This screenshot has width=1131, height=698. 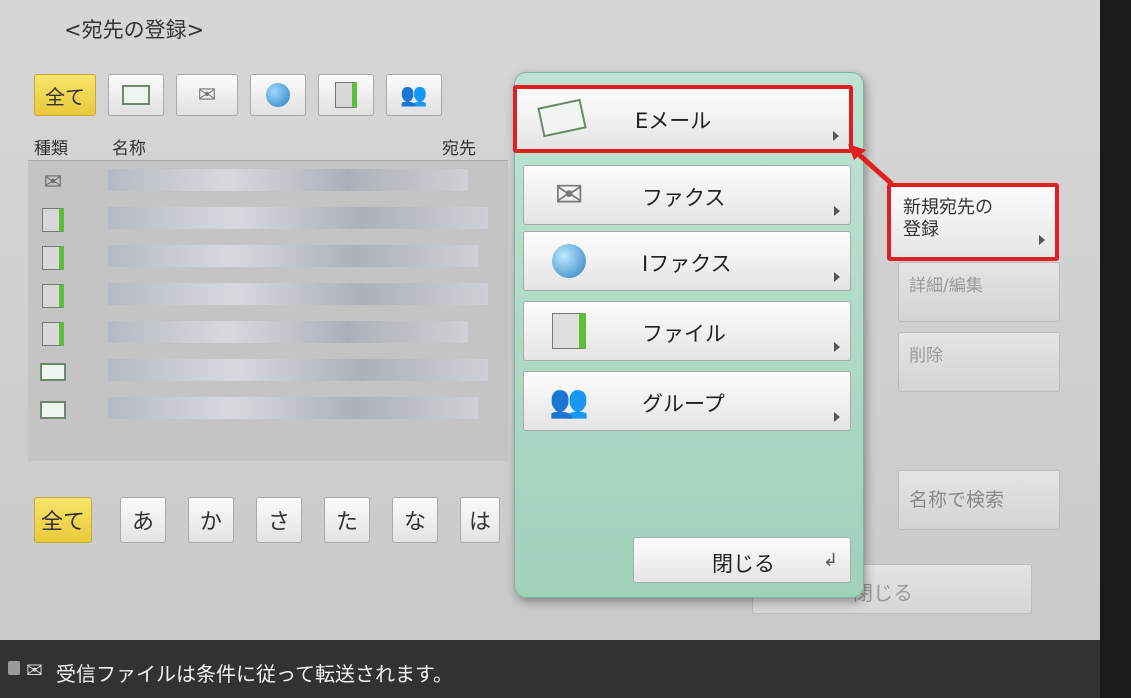 I want to click on popup-item-label: グループ, so click(x=683, y=404).